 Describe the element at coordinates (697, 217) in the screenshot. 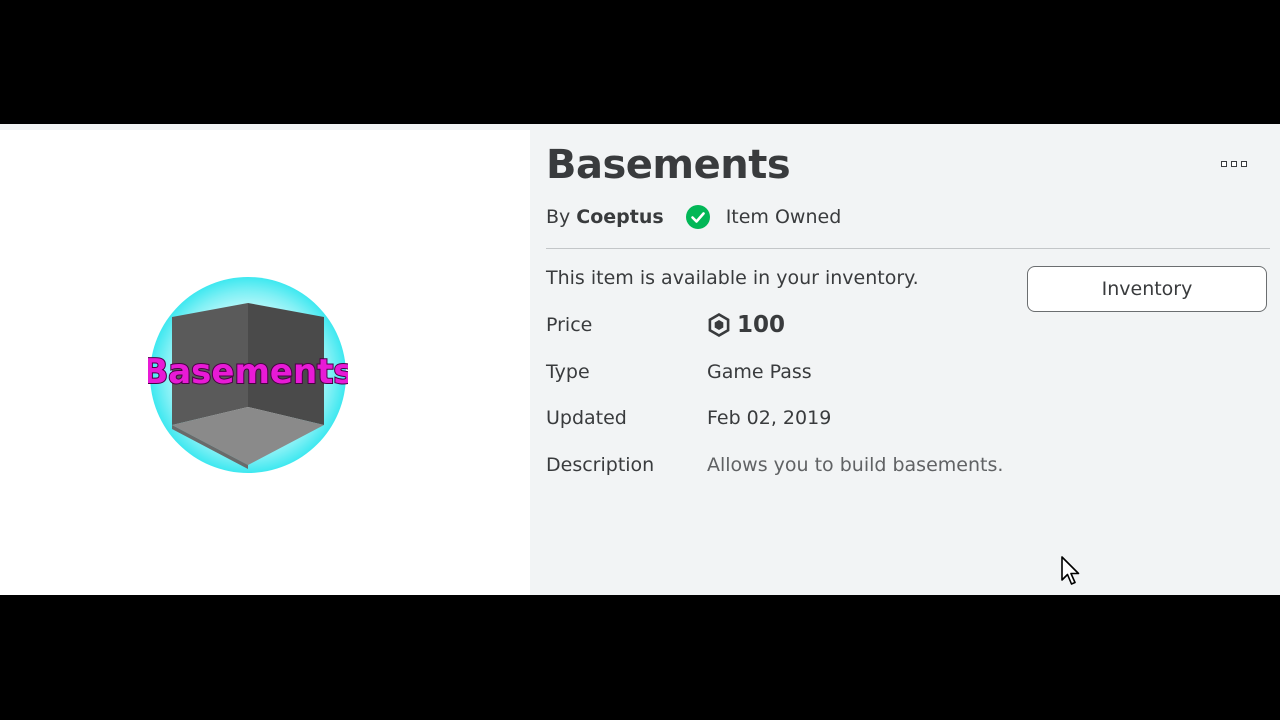

I see `check-circle-icon` at that location.